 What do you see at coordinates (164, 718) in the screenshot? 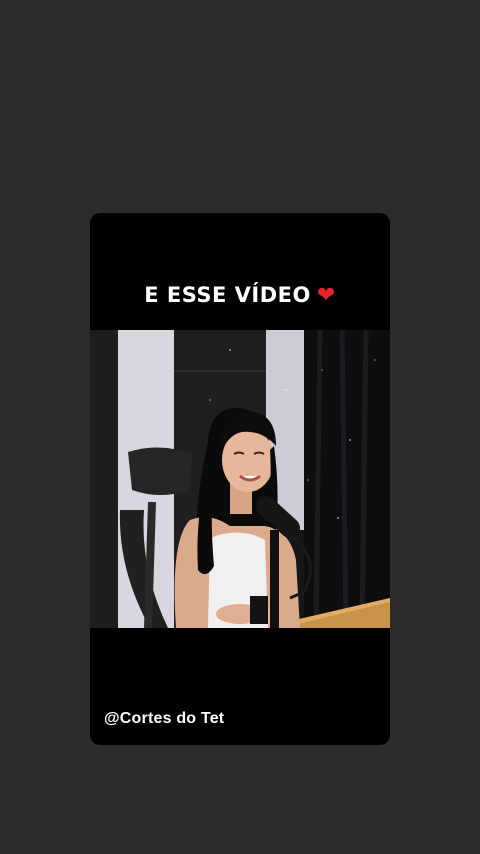
I see `watermark-handle: @Cortes do Tet` at bounding box center [164, 718].